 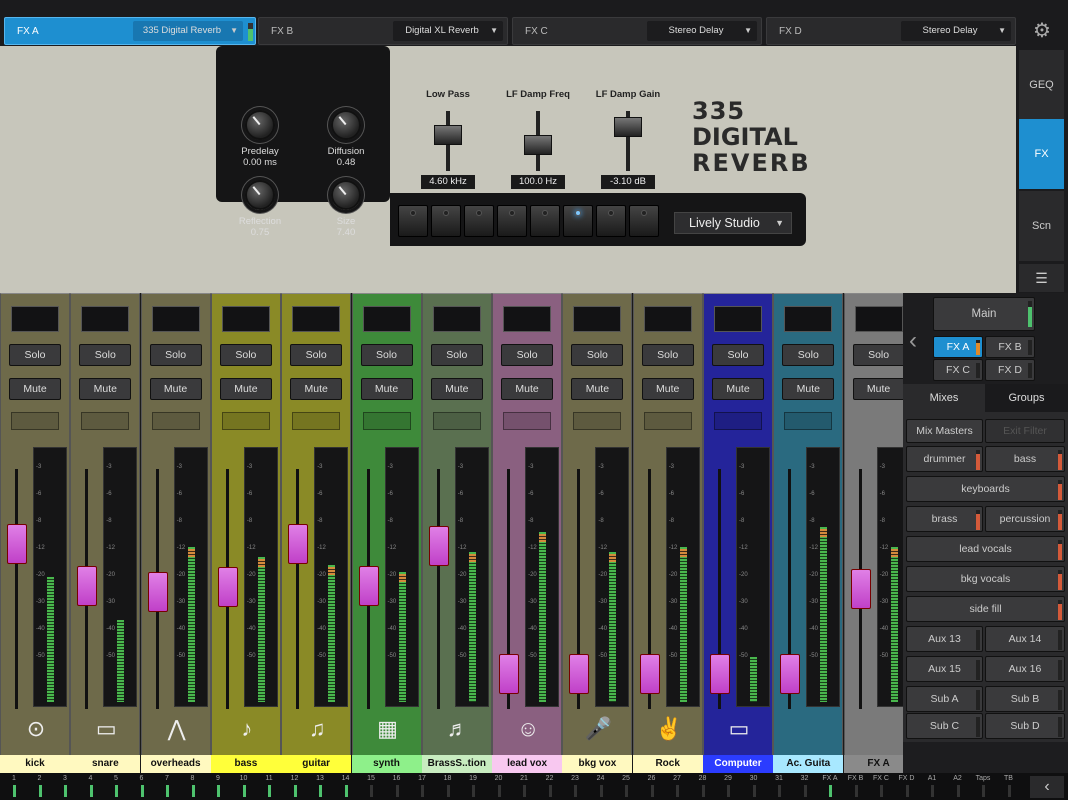 I want to click on channel-name: kick, so click(x=35, y=764).